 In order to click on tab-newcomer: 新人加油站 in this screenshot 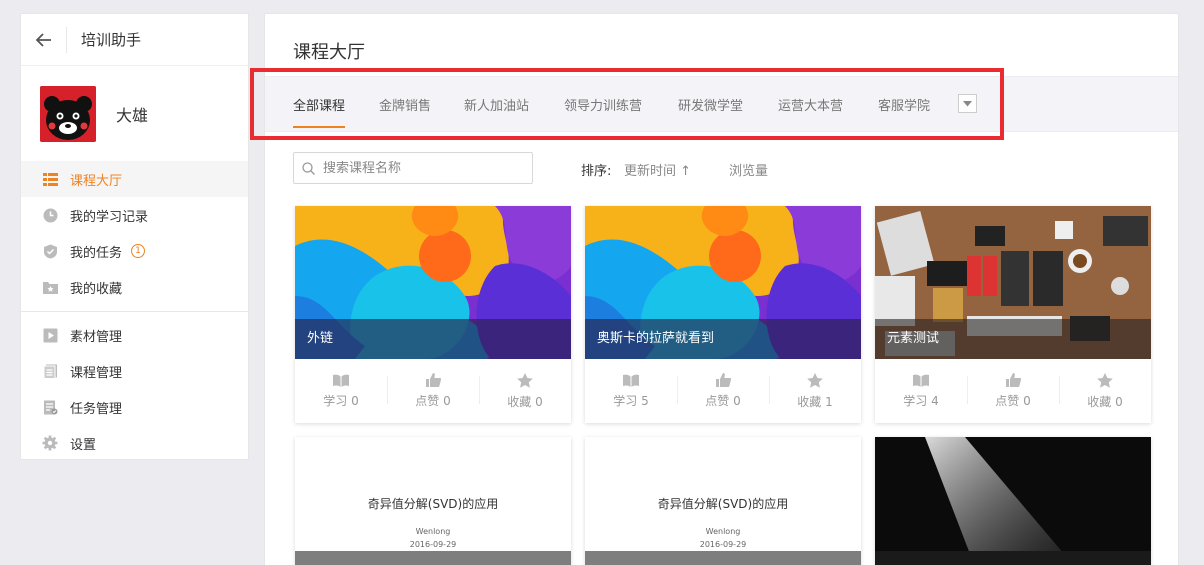, I will do `click(496, 104)`.